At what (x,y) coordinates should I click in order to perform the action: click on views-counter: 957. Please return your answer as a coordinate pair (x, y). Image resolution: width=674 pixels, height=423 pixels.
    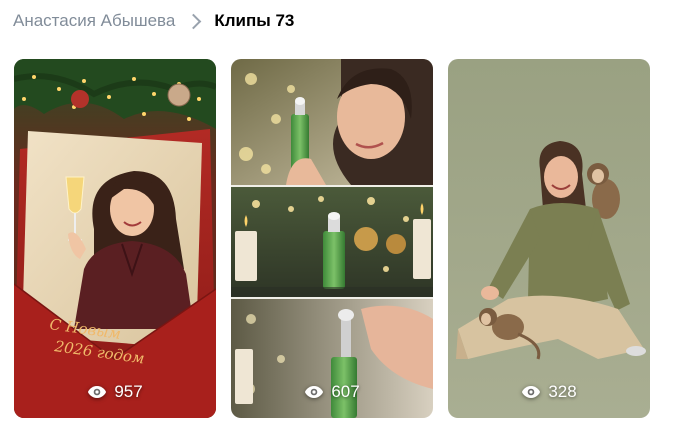
    Looking at the image, I should click on (115, 392).